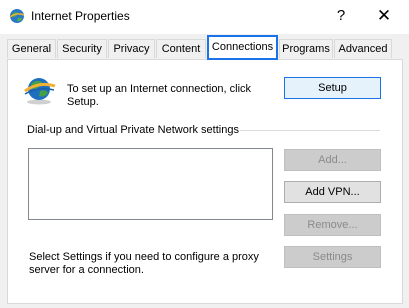  I want to click on title-bar: Internet Properties ? ✕, so click(204, 17).